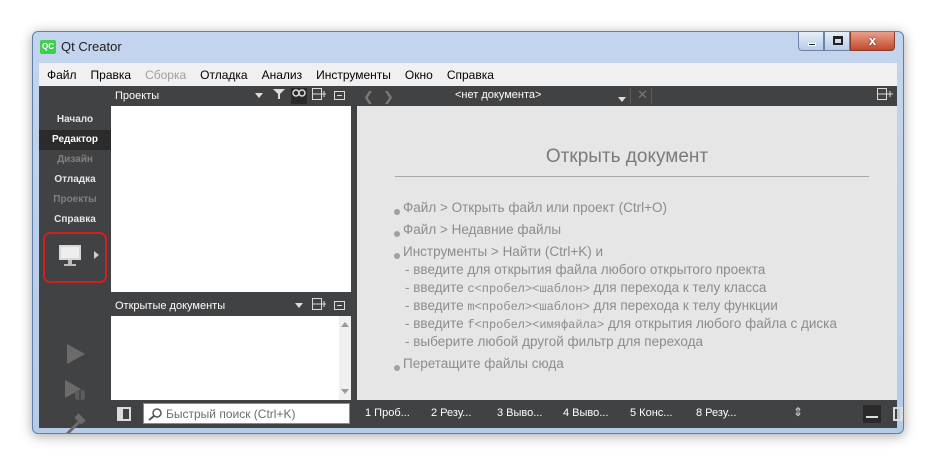  What do you see at coordinates (419, 75) in the screenshot?
I see `menu-window: Окно` at bounding box center [419, 75].